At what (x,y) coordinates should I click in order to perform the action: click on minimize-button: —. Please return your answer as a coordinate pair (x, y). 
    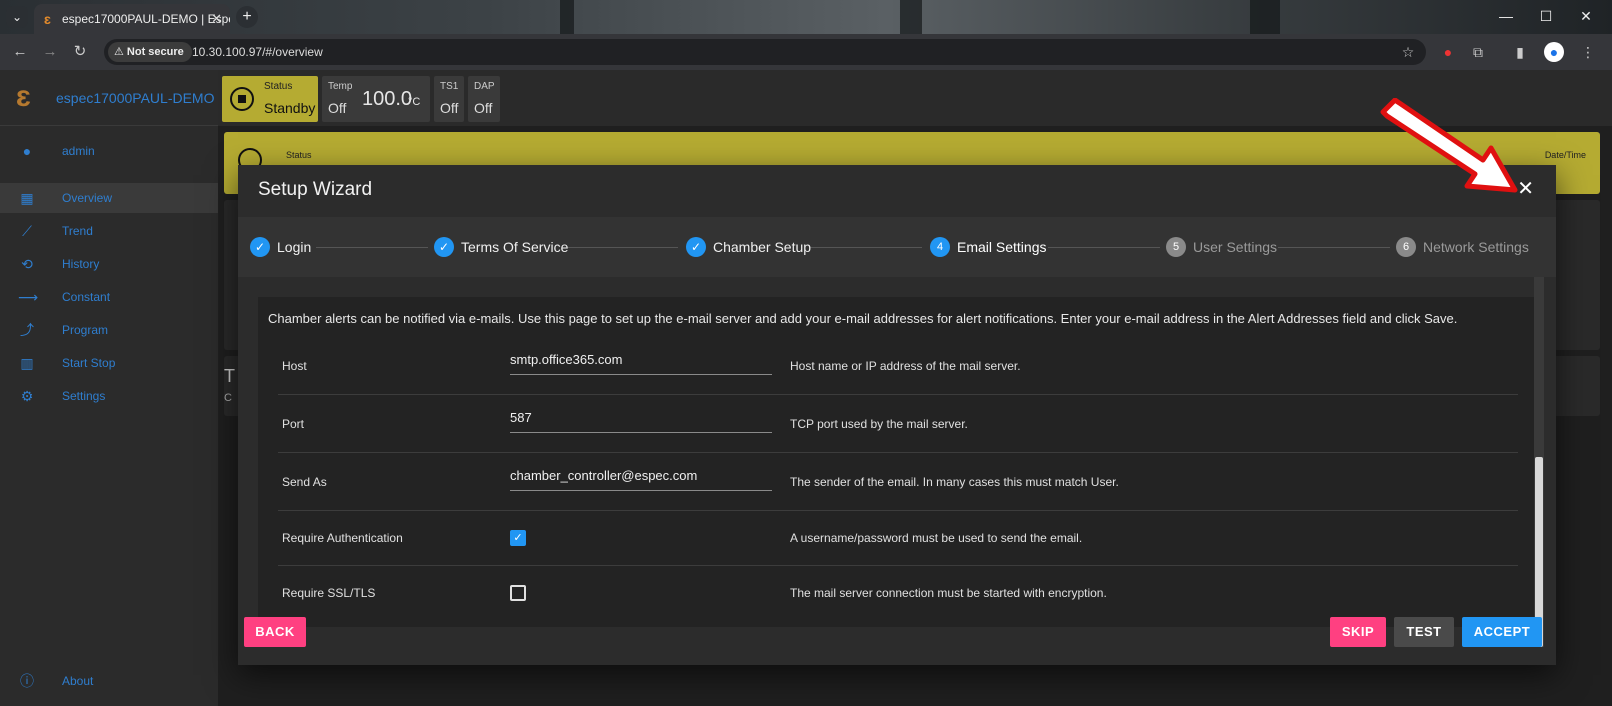
    Looking at the image, I should click on (1506, 16).